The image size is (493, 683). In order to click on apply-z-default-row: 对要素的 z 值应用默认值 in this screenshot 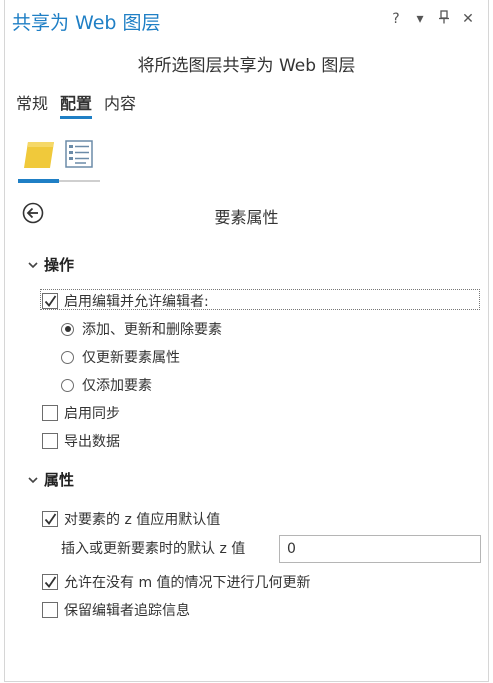, I will do `click(131, 519)`.